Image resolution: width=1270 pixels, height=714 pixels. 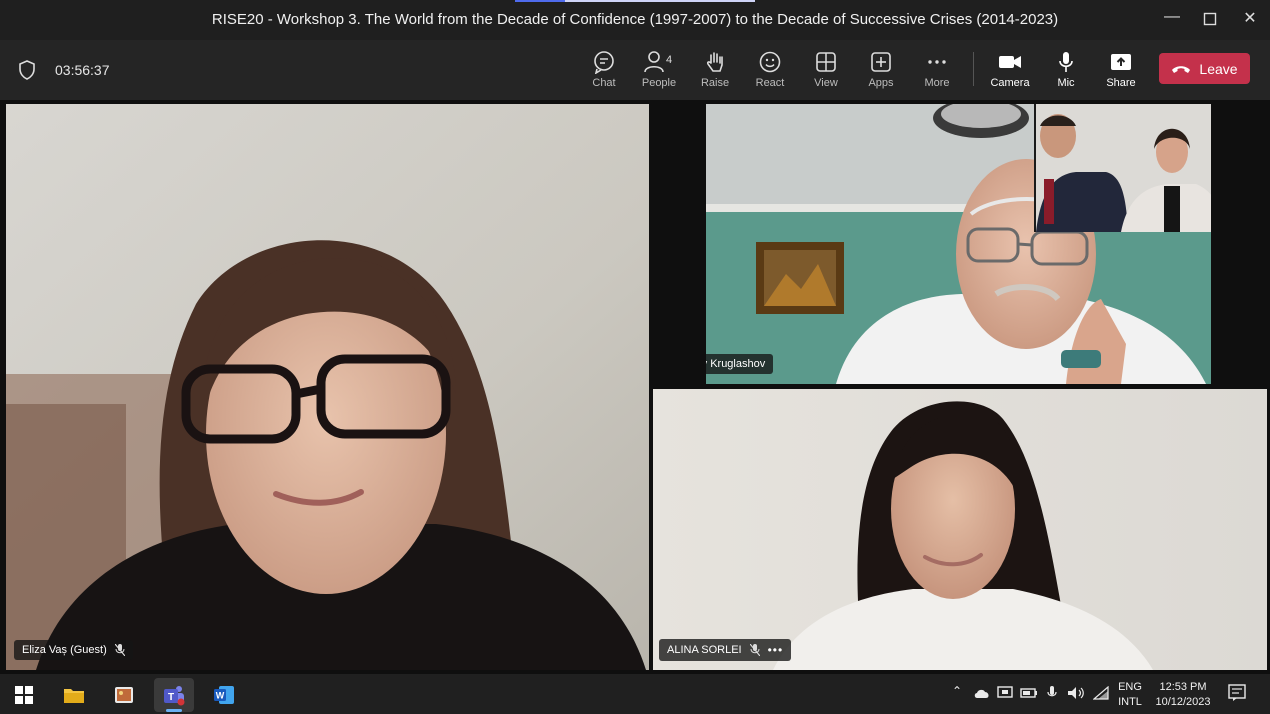 I want to click on inset-room-video, so click(x=1122, y=168).